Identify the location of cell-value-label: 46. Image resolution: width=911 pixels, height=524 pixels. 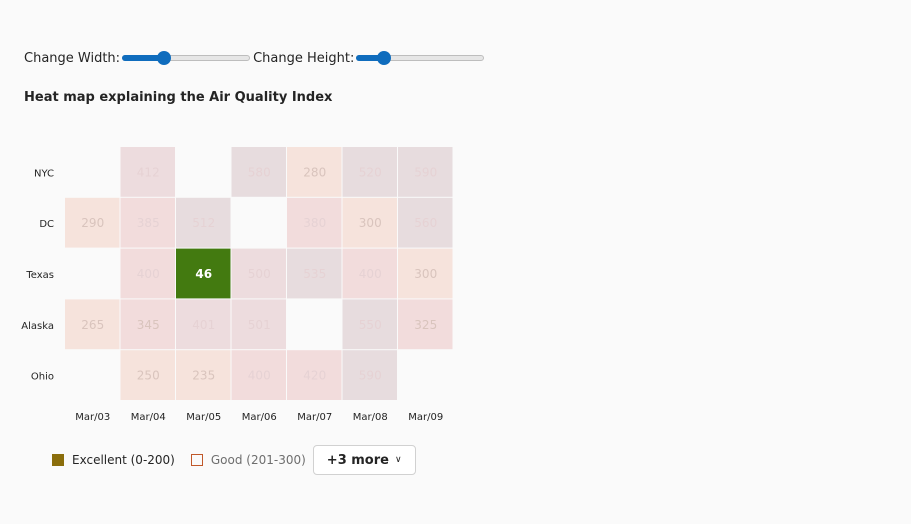
(203, 274).